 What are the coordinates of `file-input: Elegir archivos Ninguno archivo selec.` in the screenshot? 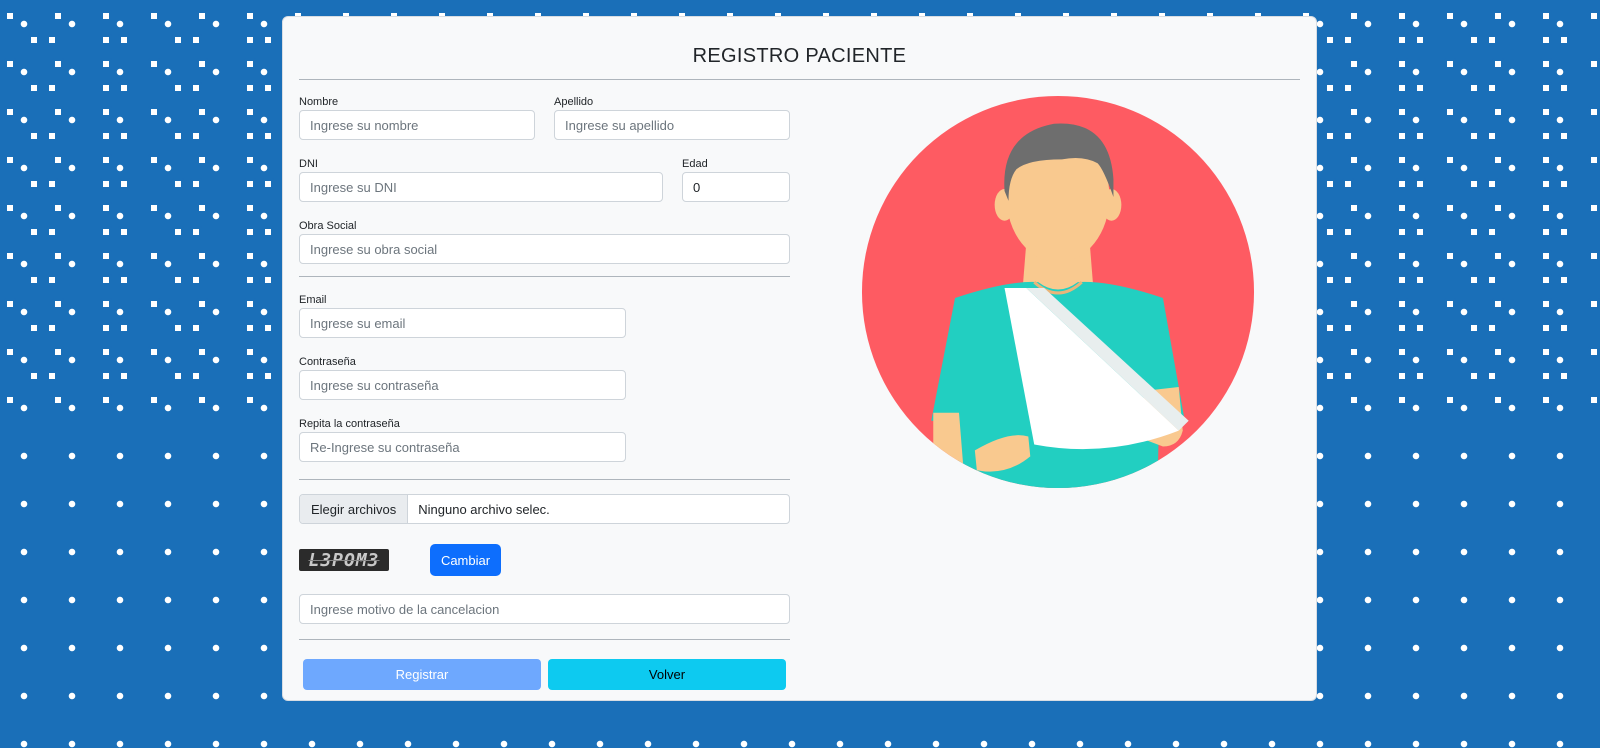 It's located at (544, 509).